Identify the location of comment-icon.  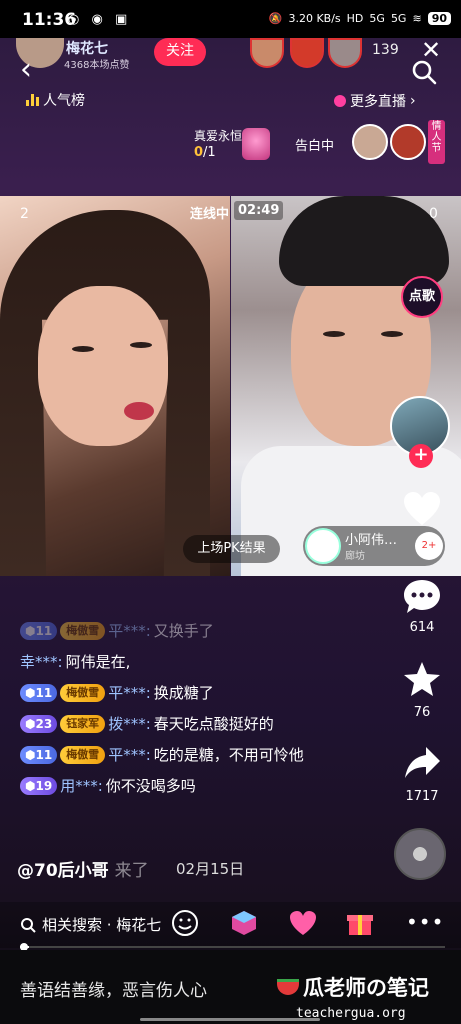
(422, 597).